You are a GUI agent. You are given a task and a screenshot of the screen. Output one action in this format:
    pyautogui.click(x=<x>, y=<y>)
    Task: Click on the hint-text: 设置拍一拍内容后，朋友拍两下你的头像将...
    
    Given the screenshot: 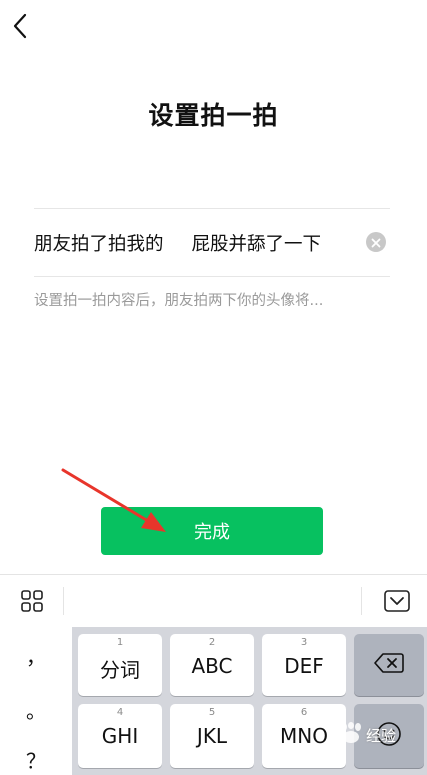 What is the action you would take?
    pyautogui.click(x=179, y=301)
    